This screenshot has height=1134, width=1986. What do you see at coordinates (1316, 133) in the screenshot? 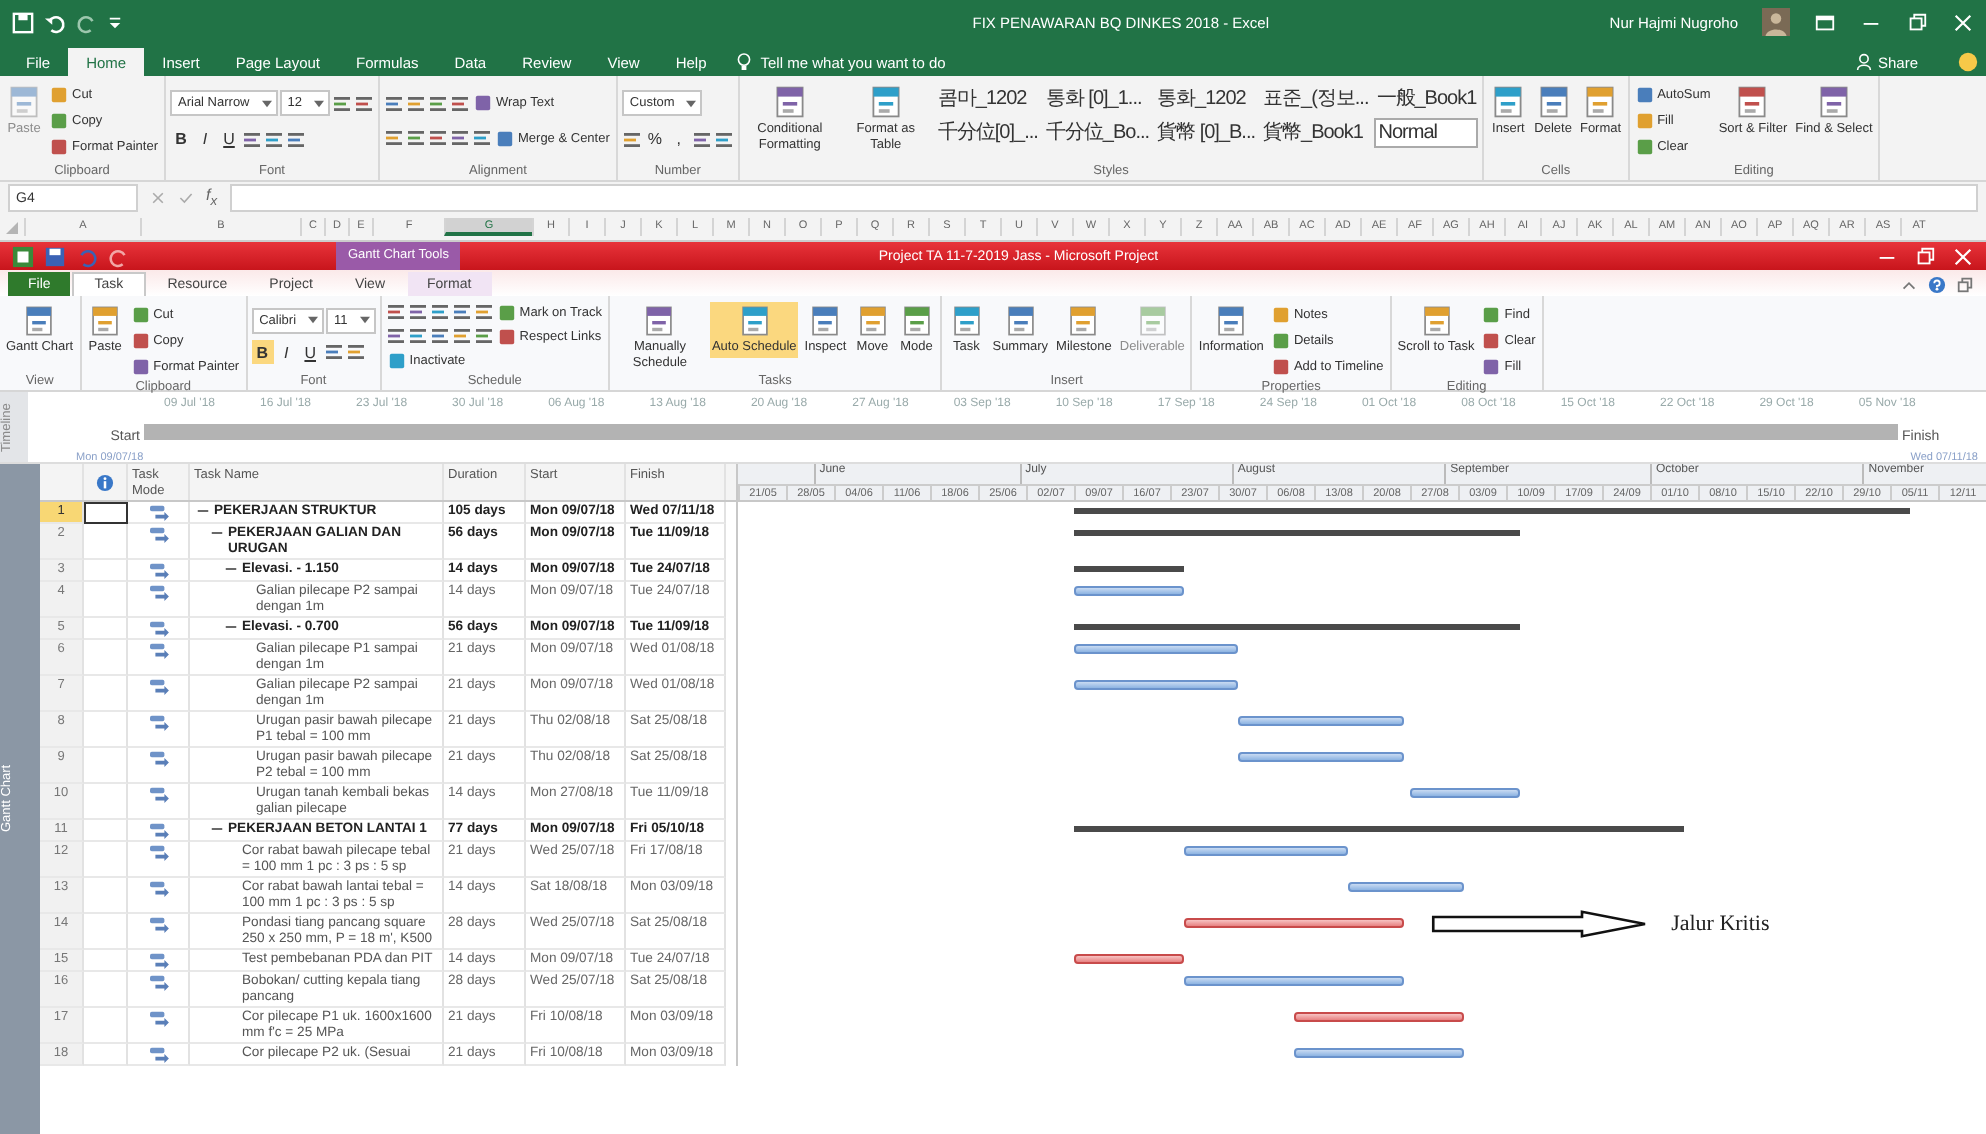
I see `cell-style-swatch: 貨幣_Book1` at bounding box center [1316, 133].